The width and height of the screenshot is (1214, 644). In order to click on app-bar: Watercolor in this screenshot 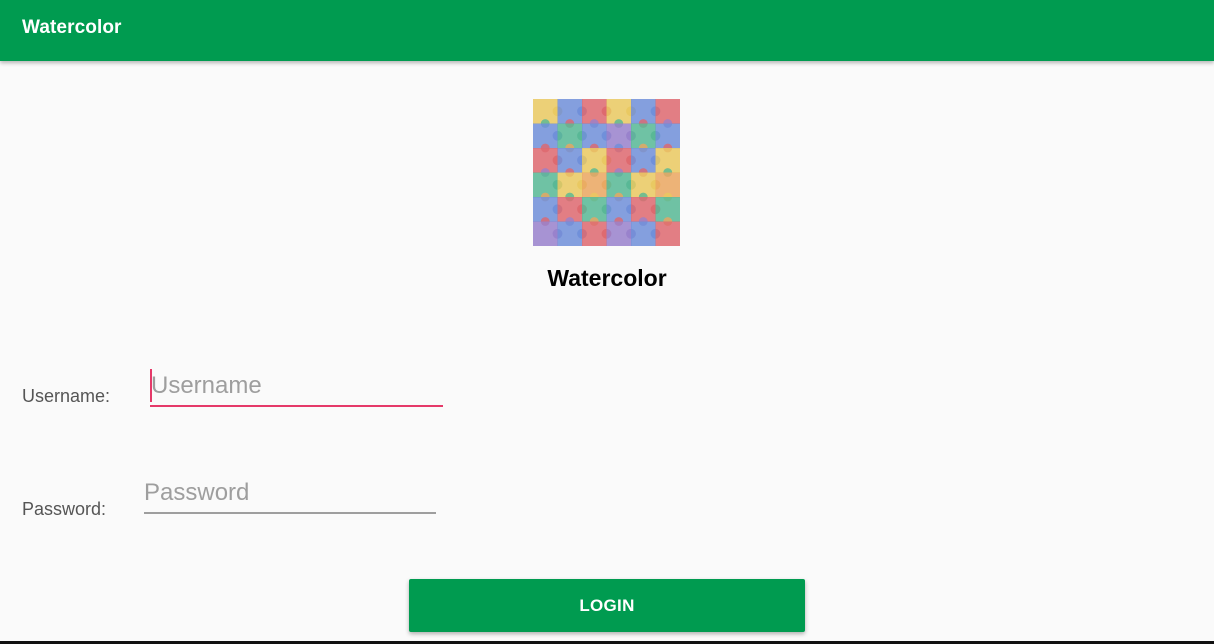, I will do `click(607, 30)`.